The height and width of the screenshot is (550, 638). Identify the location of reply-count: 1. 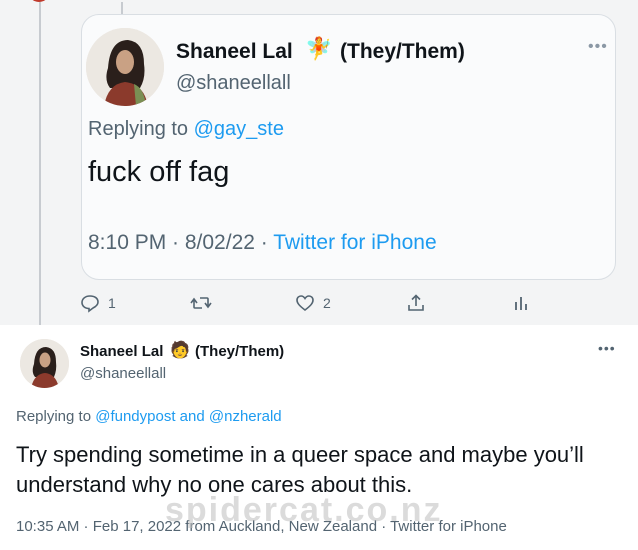
(112, 303).